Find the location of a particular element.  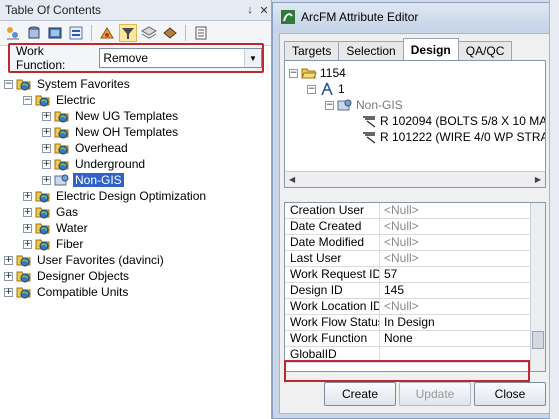

vertical-scrollbar is located at coordinates (537, 287).